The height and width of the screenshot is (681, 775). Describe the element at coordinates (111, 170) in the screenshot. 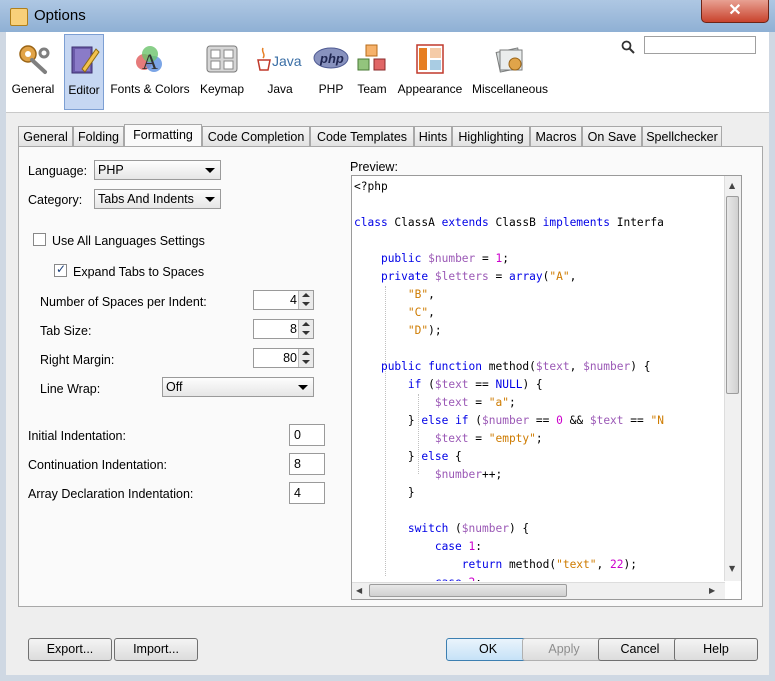

I see `language-value: PHP` at that location.